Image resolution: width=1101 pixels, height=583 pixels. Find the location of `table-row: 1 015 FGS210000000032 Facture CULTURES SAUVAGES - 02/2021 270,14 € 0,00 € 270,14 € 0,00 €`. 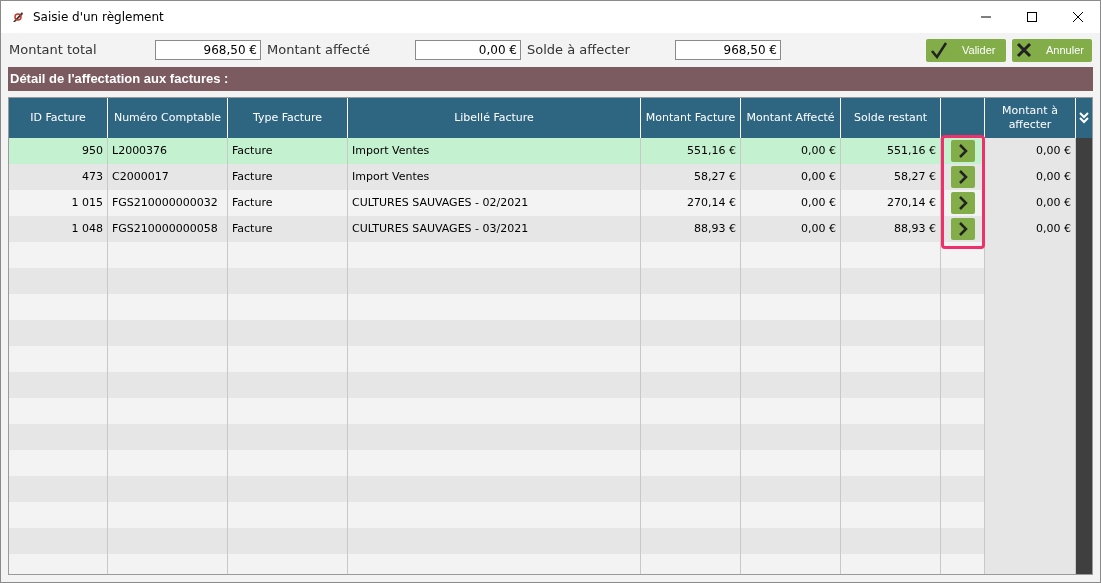

table-row: 1 015 FGS210000000032 Facture CULTURES SAUVAGES - 02/2021 270,14 € 0,00 € 270,14 € 0,00 € is located at coordinates (542, 203).